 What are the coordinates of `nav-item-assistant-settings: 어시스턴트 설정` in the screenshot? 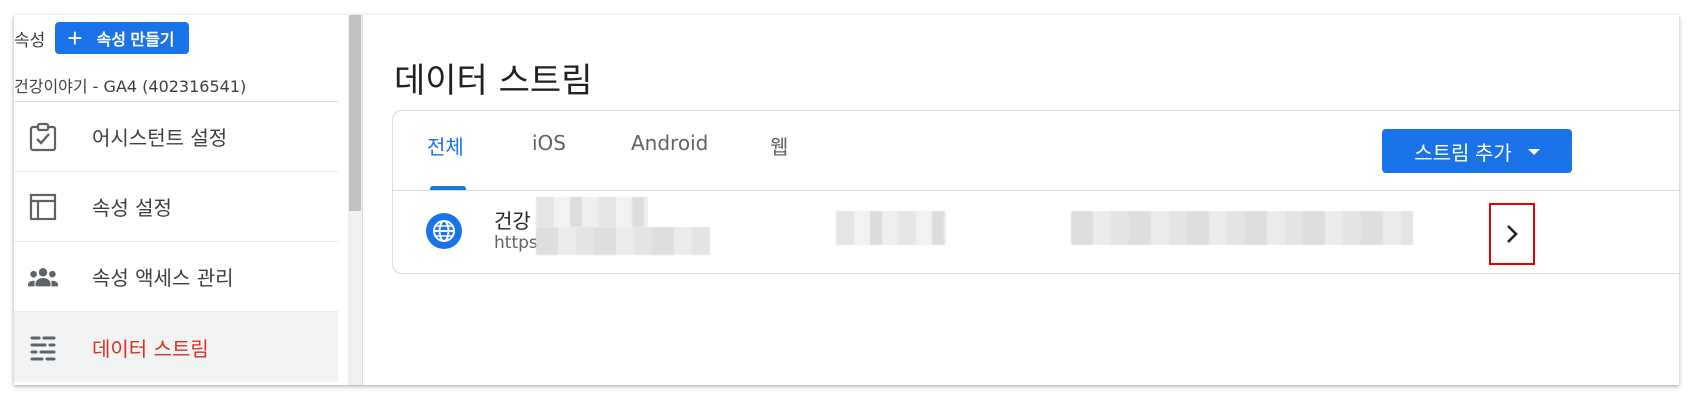 It's located at (176, 137).